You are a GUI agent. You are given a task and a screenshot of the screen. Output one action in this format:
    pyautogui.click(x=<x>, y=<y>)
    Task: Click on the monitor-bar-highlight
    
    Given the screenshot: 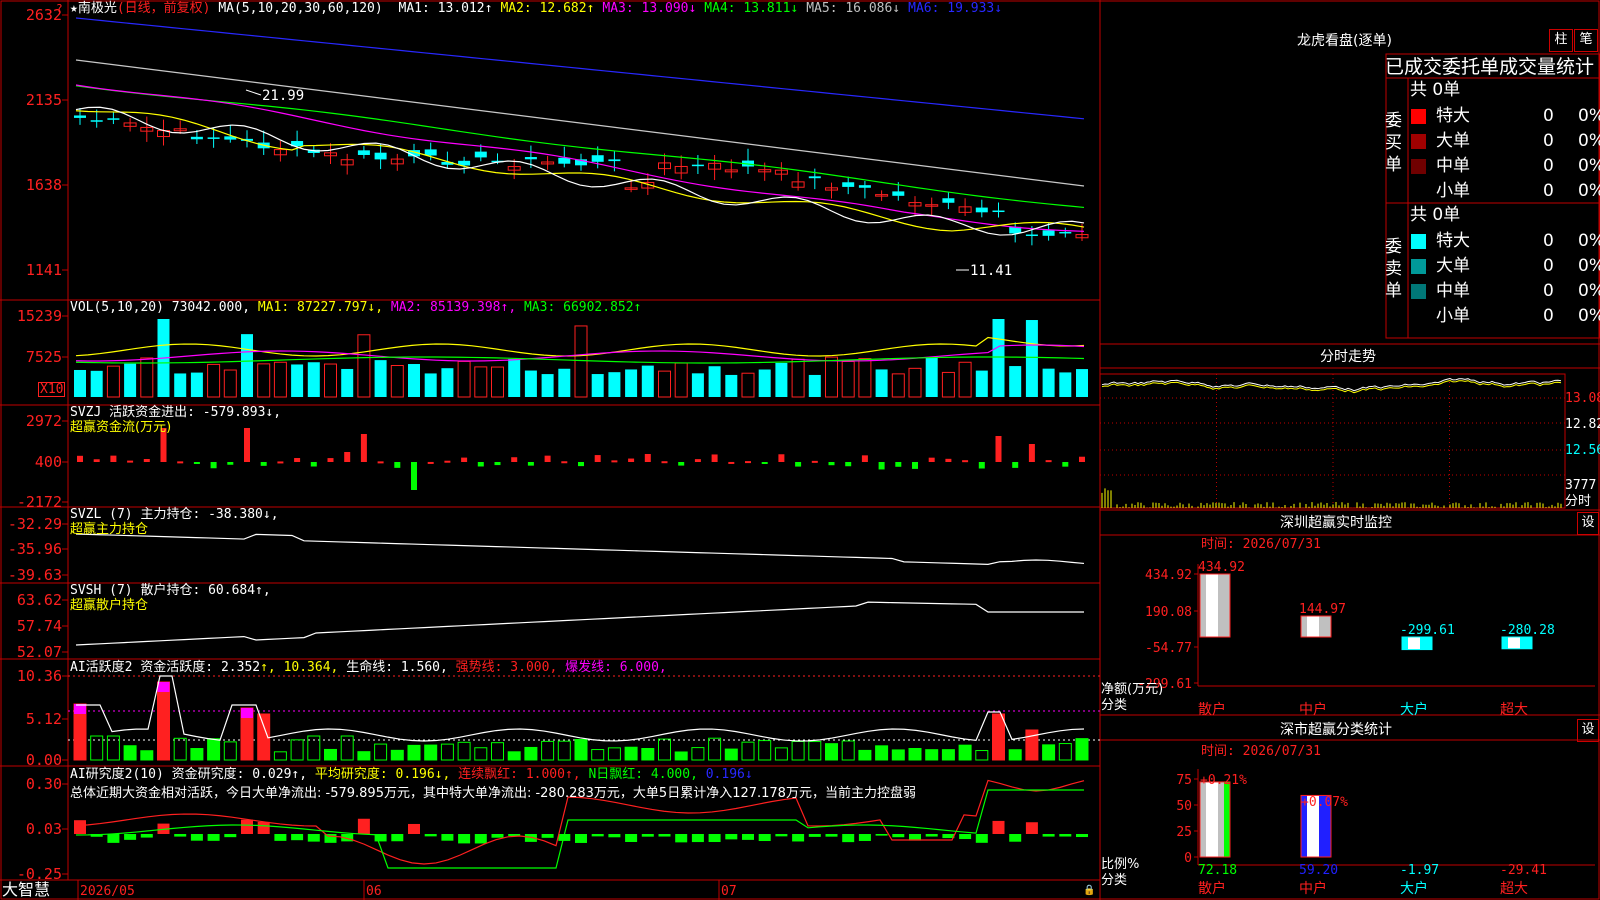 What is the action you would take?
    pyautogui.click(x=1414, y=643)
    